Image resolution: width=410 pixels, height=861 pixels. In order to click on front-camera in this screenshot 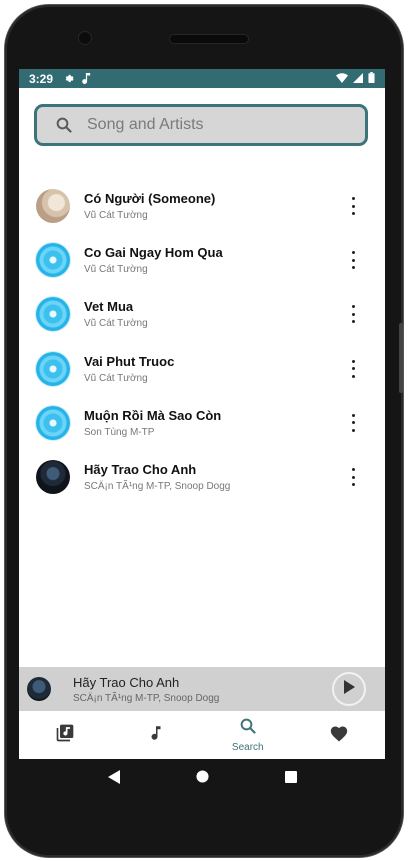, I will do `click(85, 38)`.